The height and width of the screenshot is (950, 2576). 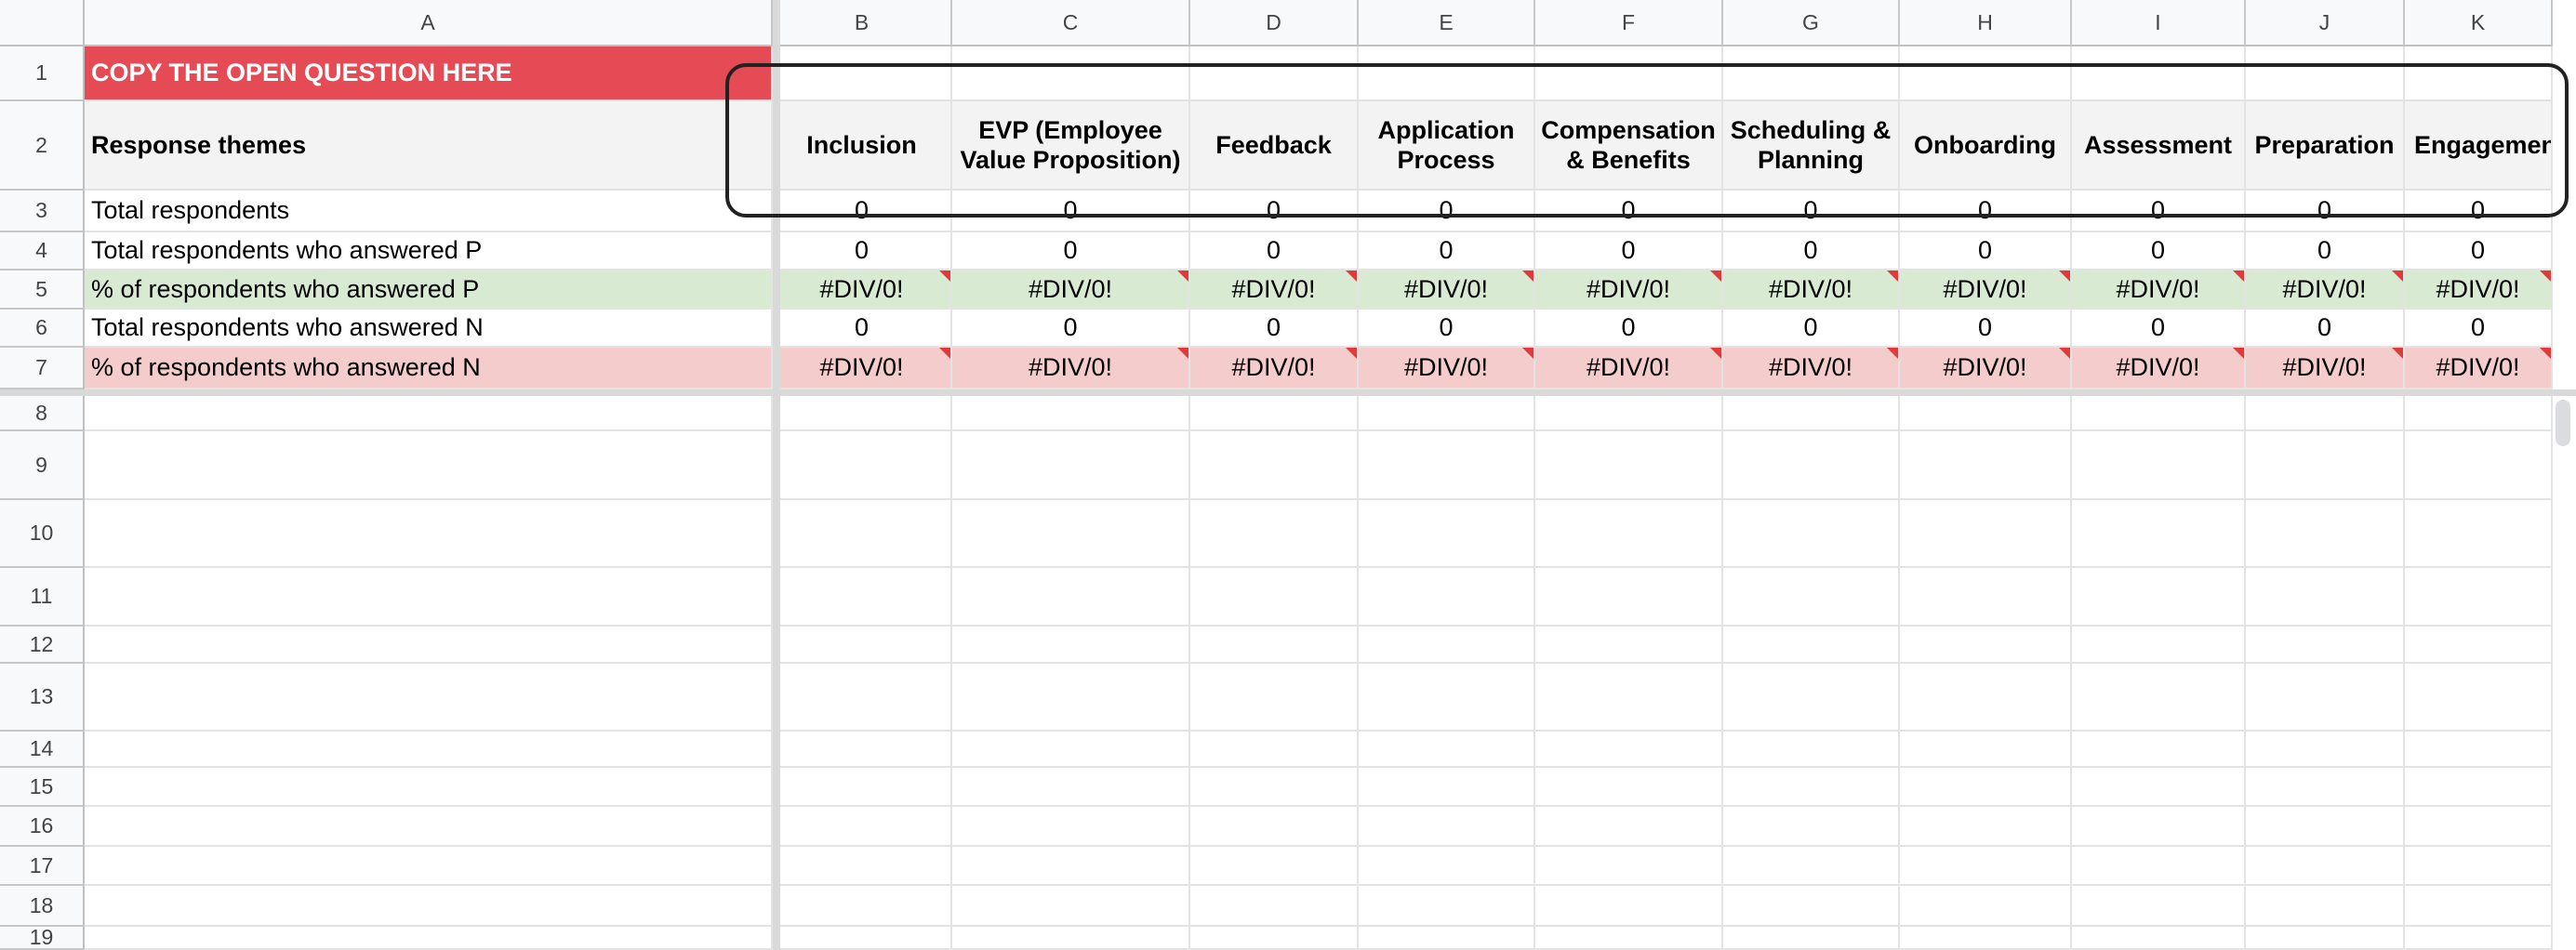 I want to click on row-header-18: 18, so click(x=42, y=907).